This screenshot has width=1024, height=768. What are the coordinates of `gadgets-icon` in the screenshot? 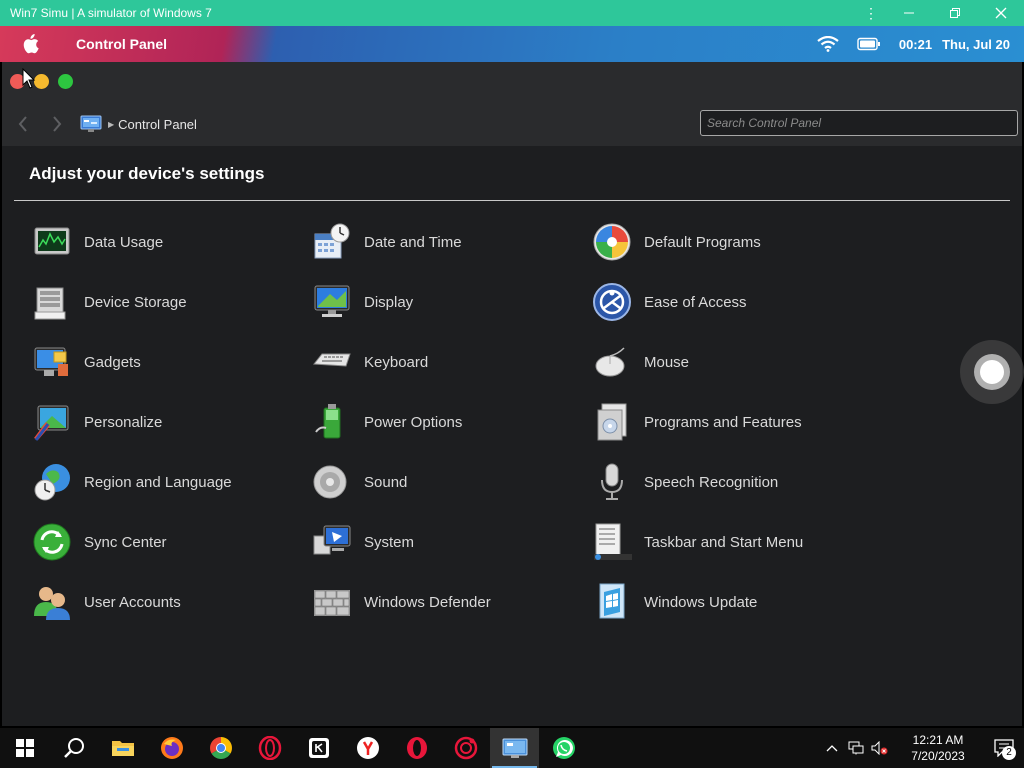 It's located at (51, 361).